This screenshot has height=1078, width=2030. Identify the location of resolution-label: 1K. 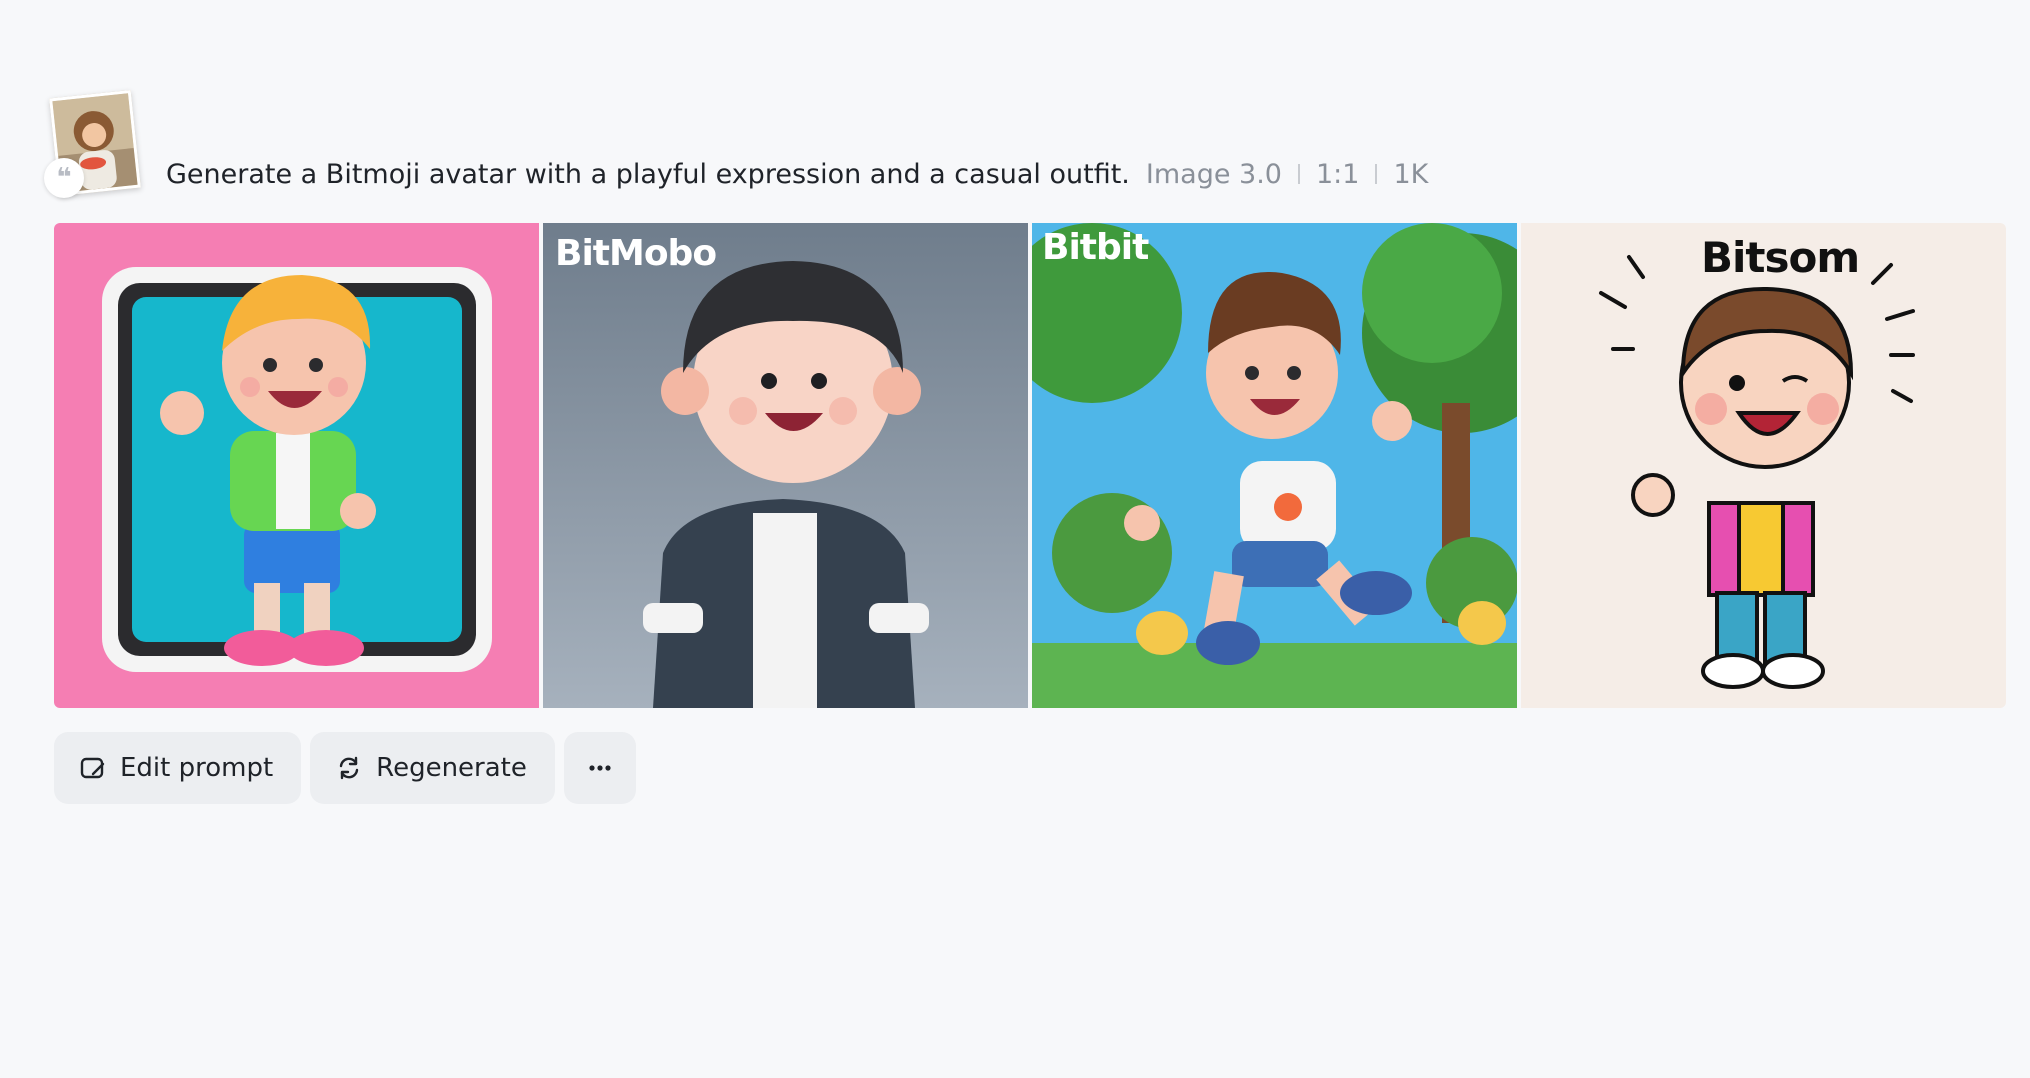
(1411, 174).